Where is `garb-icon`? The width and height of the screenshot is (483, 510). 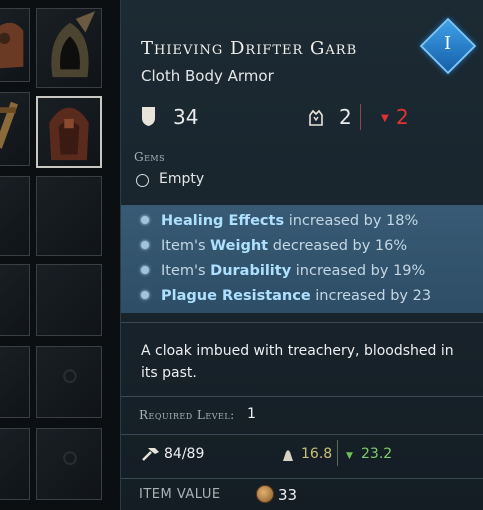
garb-icon is located at coordinates (69, 134).